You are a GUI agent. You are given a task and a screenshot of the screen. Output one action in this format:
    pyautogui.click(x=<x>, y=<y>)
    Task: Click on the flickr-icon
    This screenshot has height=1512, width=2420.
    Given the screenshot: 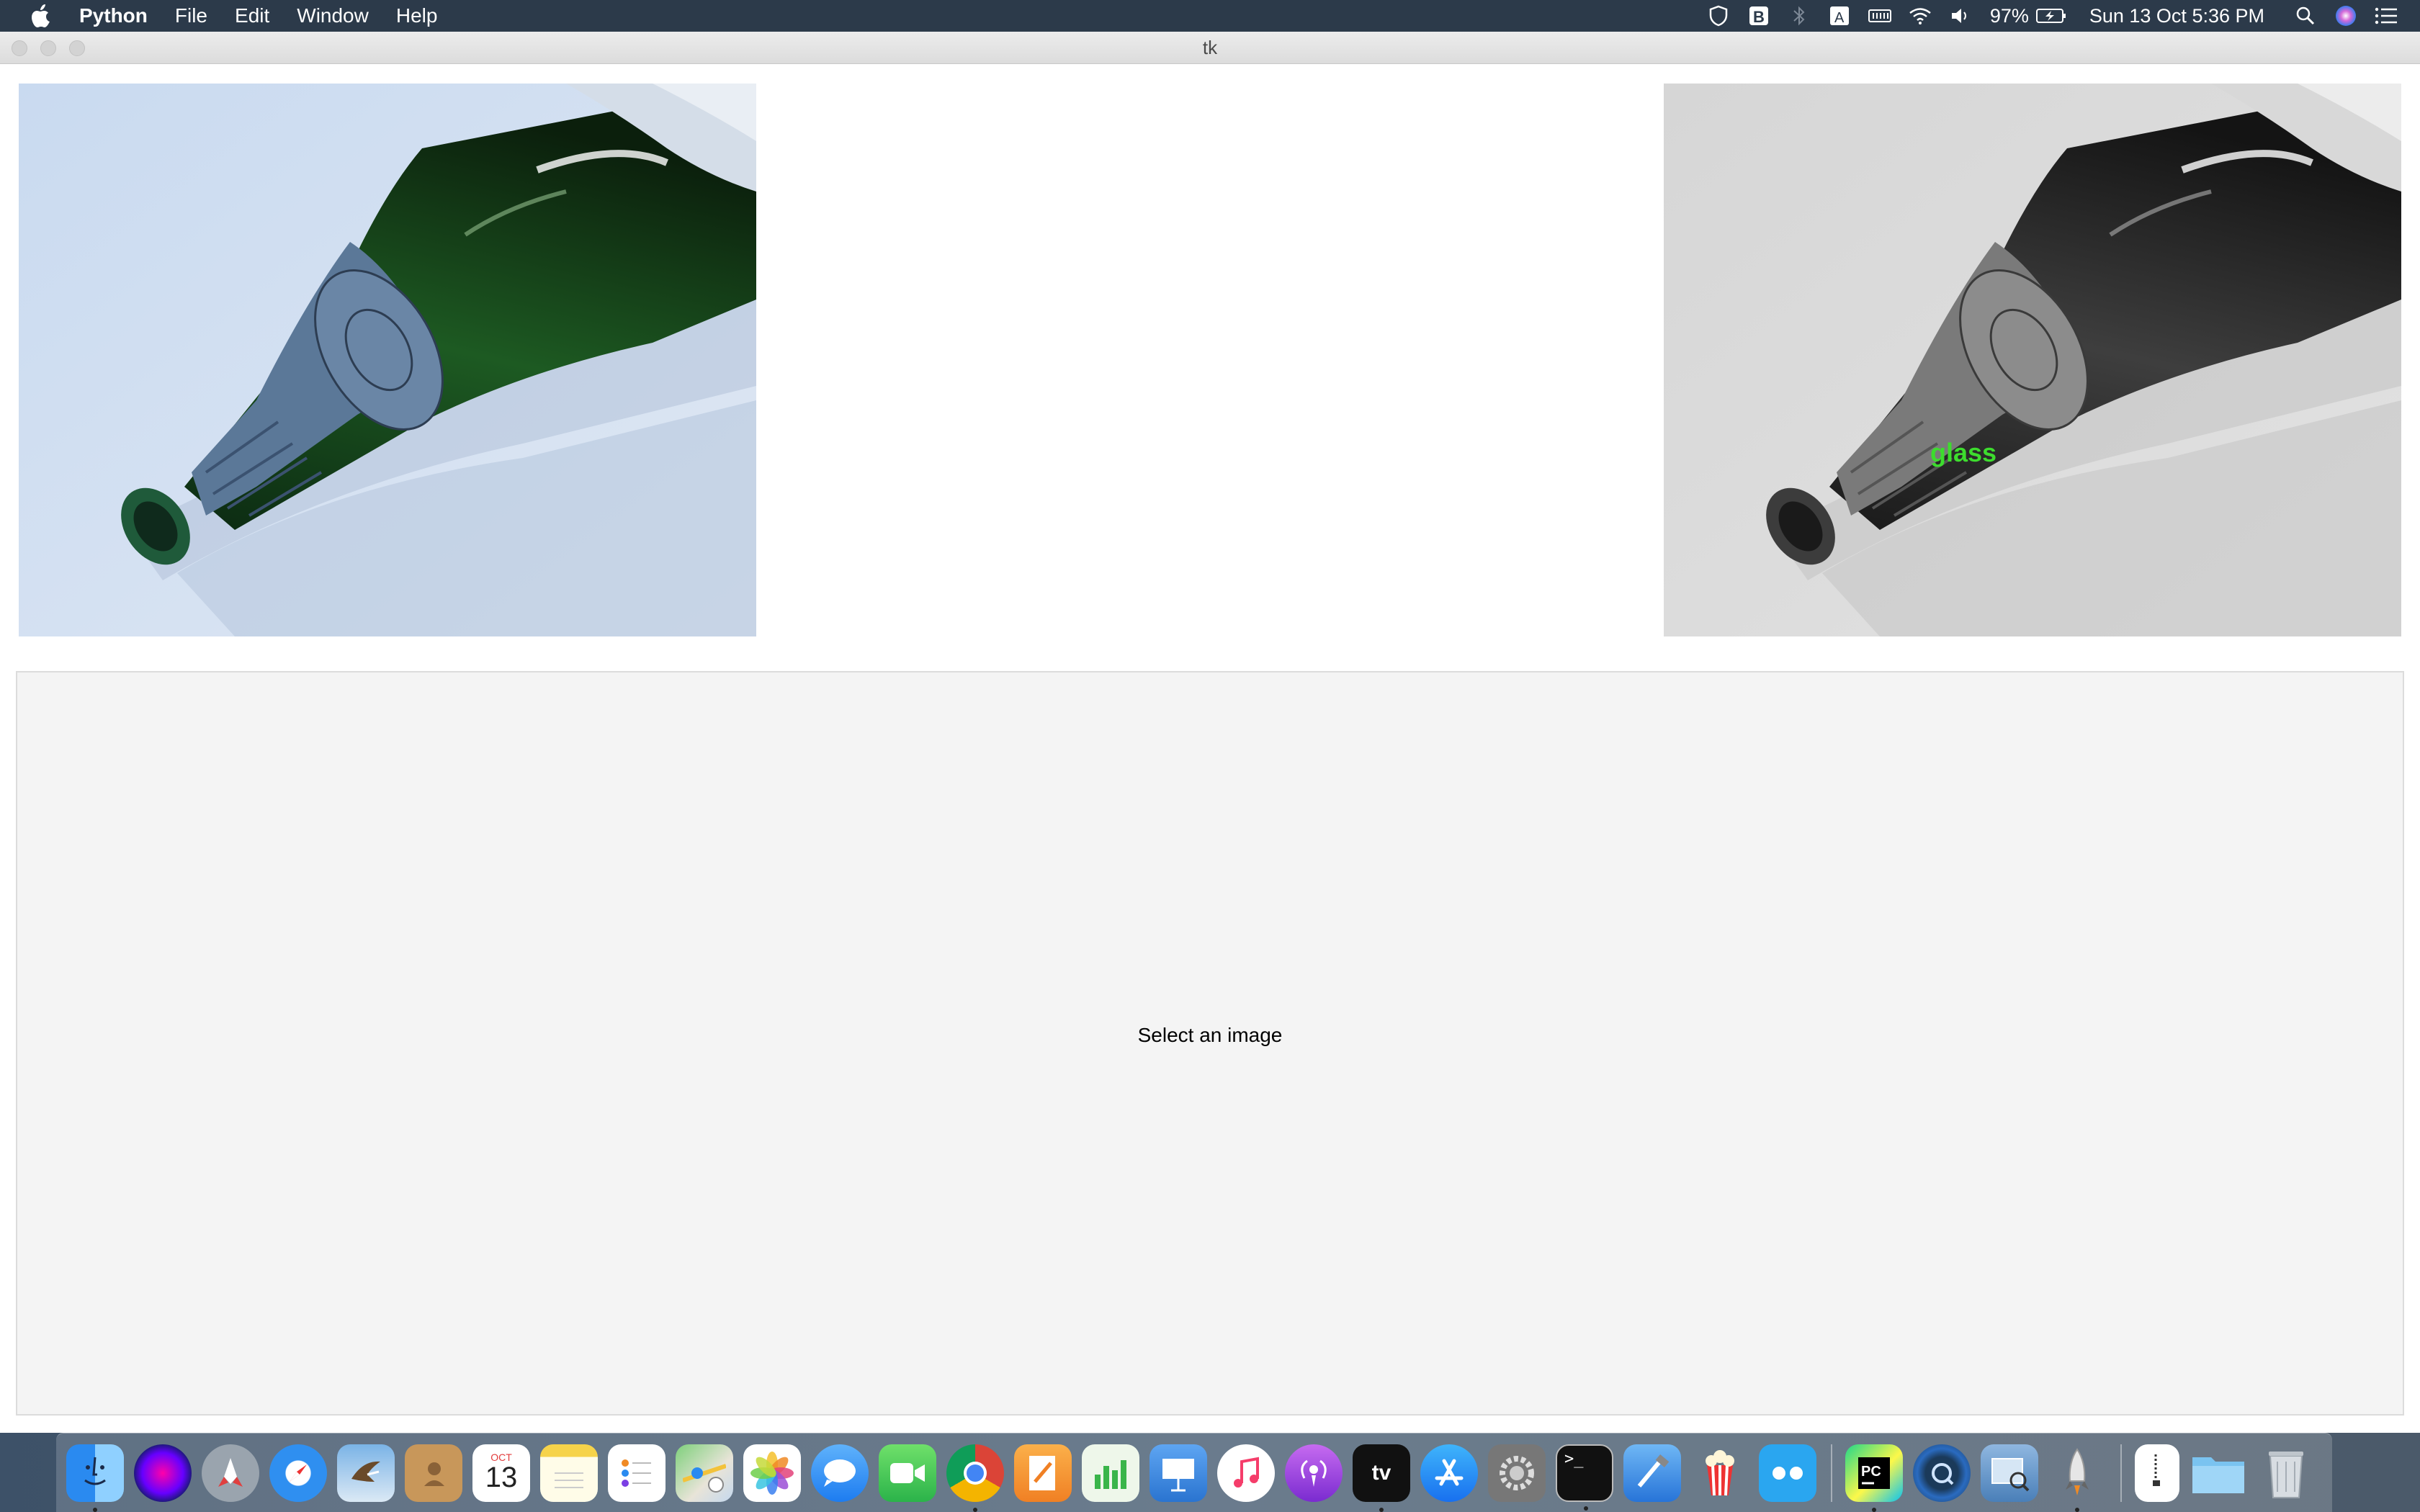 What is the action you would take?
    pyautogui.click(x=1787, y=1473)
    